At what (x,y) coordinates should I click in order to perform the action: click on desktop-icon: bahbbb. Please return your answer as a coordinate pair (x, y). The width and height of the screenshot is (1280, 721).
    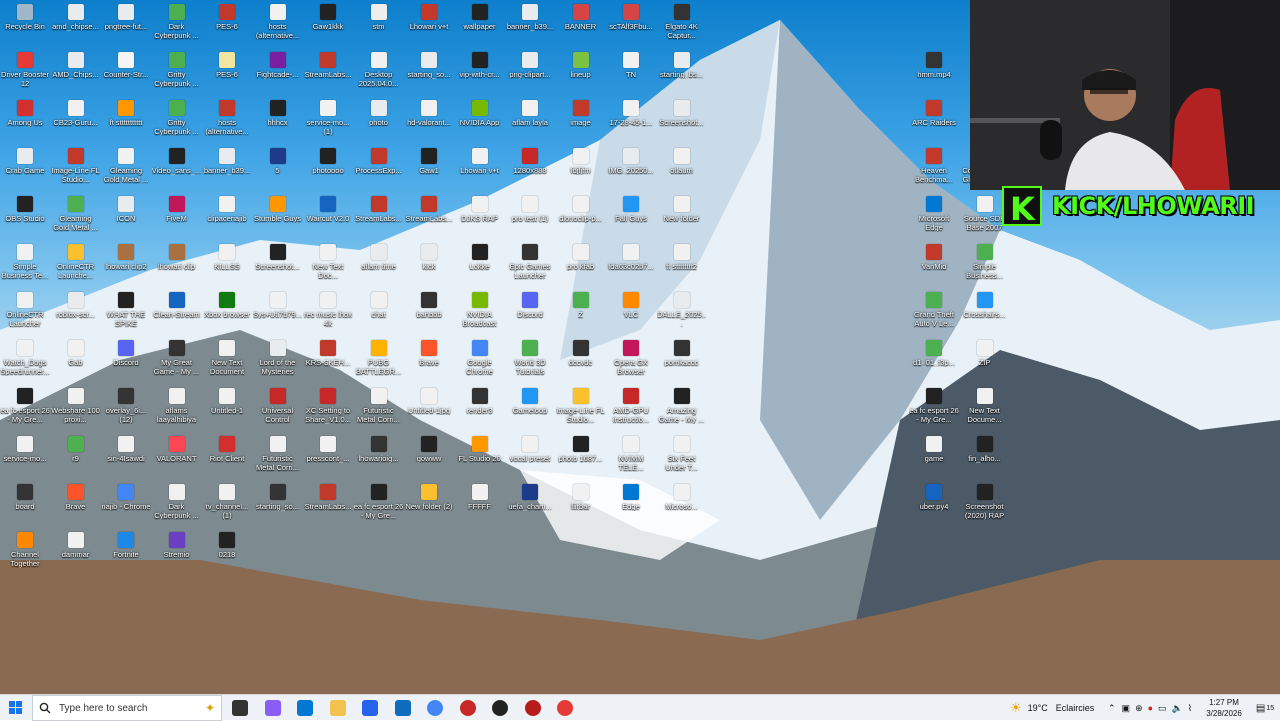
    Looking at the image, I should click on (429, 305).